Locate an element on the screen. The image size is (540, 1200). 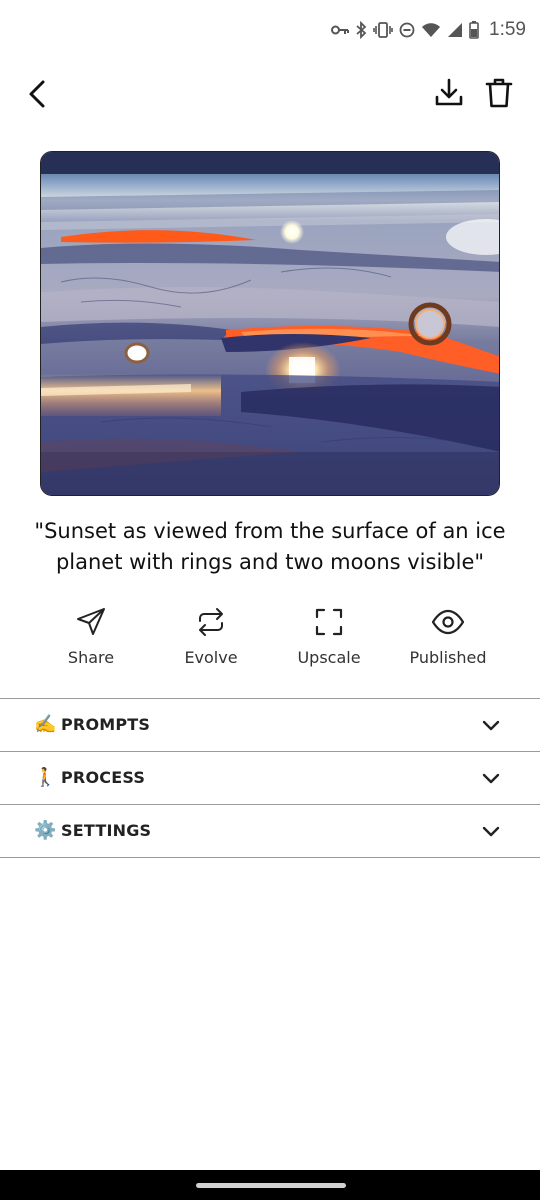
share-button: Share is located at coordinates (91, 638).